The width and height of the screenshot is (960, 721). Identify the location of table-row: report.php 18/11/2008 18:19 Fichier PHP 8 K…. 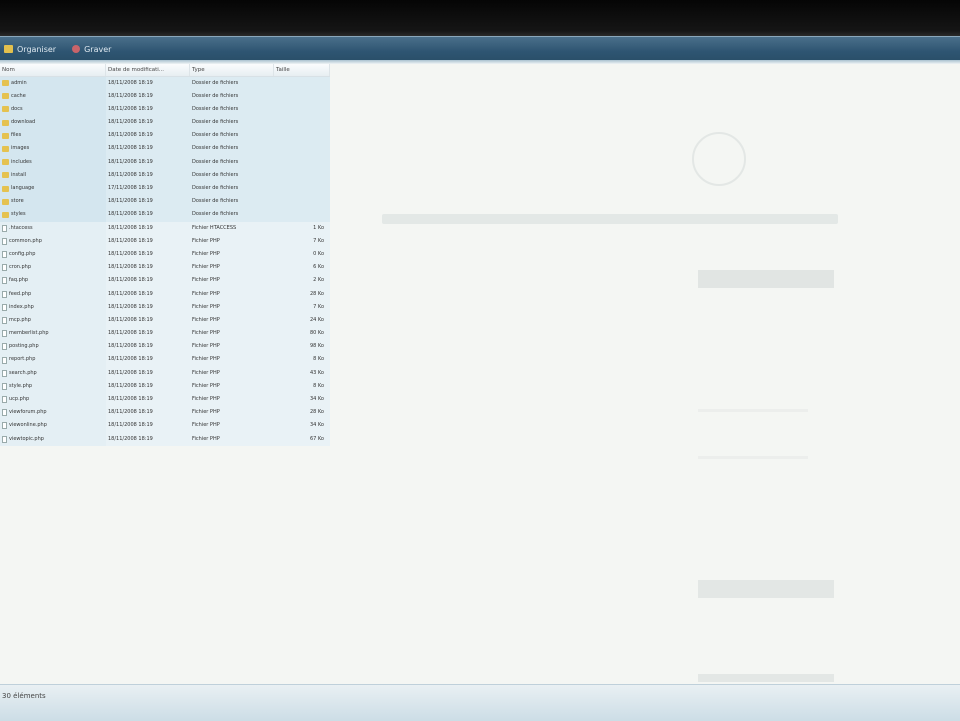
(165, 360).